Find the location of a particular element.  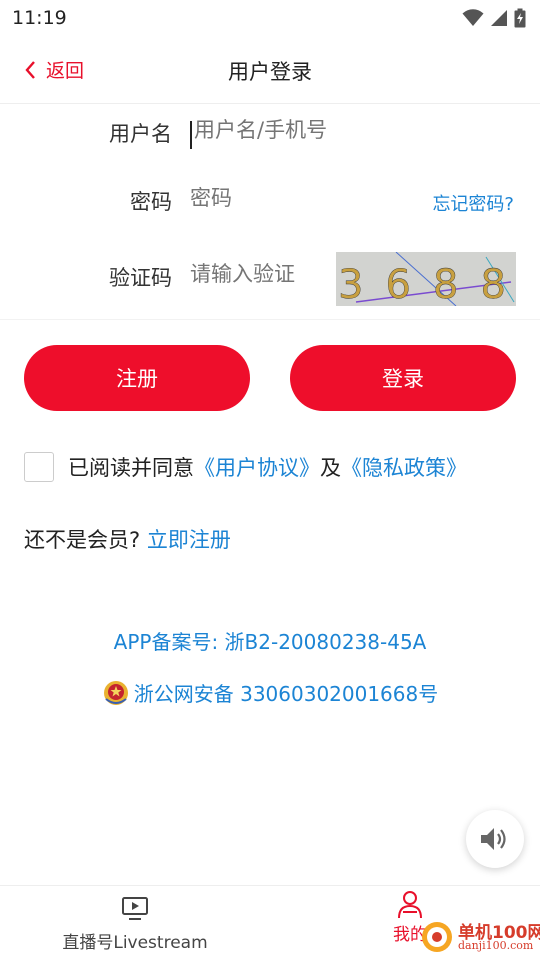

icp-record: APP备案号: 浙B2-20080238-45A is located at coordinates (270, 642).